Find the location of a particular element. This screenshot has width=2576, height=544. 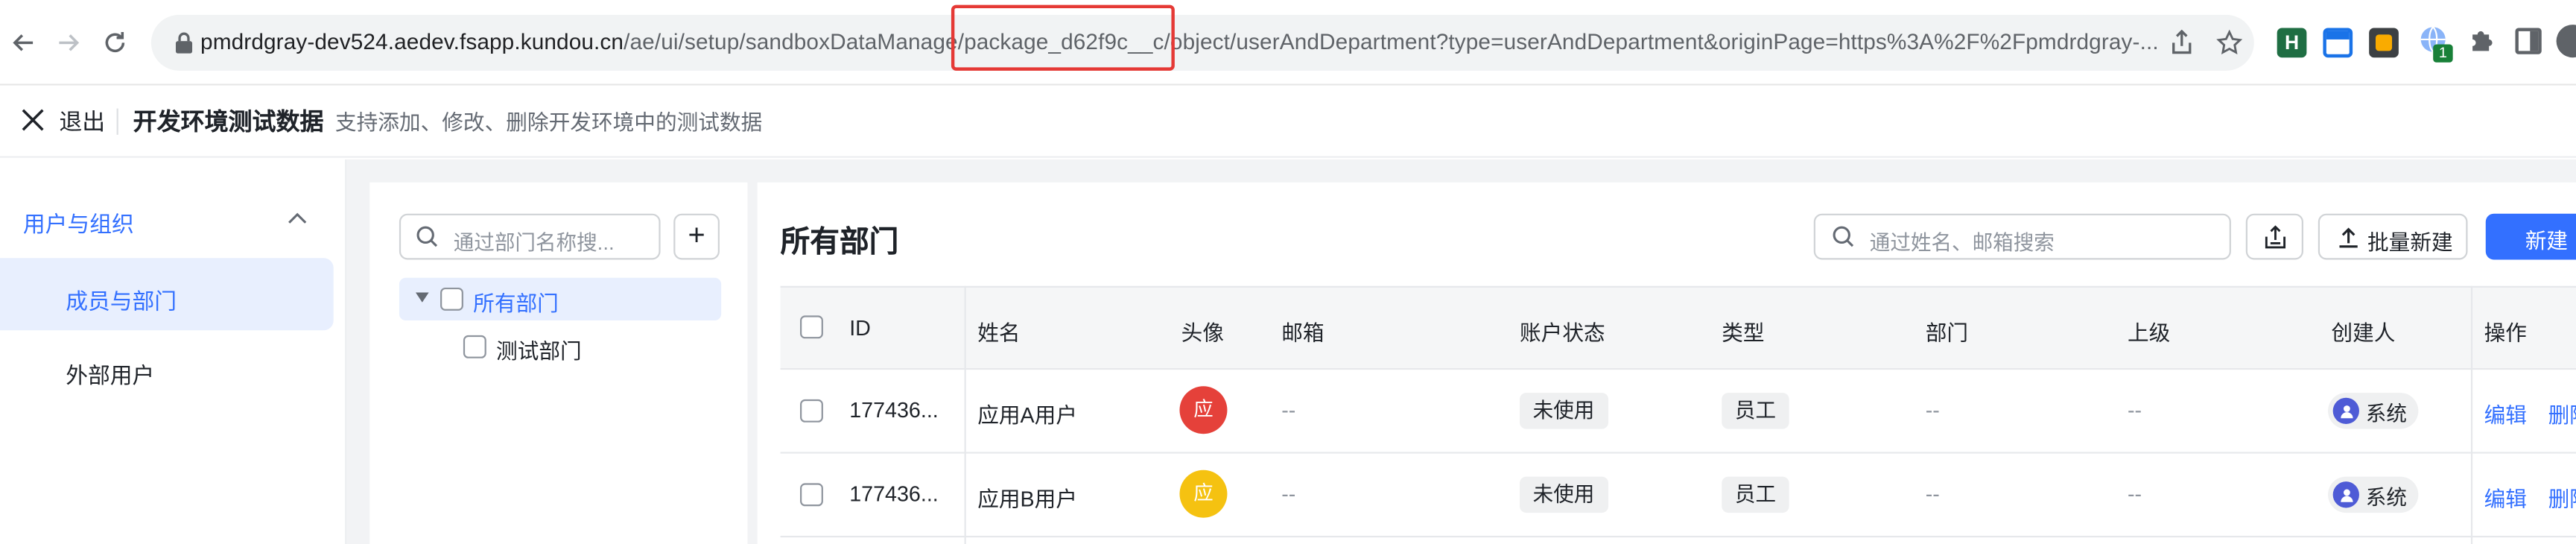

column-header-actions: 操作 is located at coordinates (2506, 333).